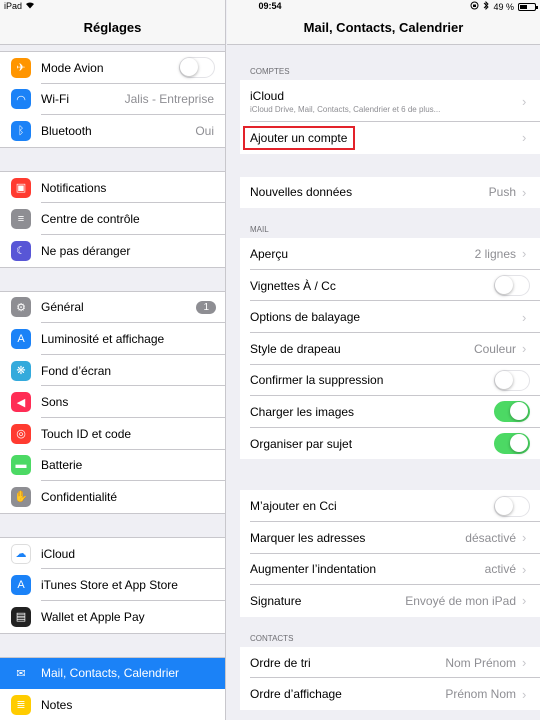 This screenshot has width=540, height=720. I want to click on sidebar-item-label: Notes, so click(57, 704).